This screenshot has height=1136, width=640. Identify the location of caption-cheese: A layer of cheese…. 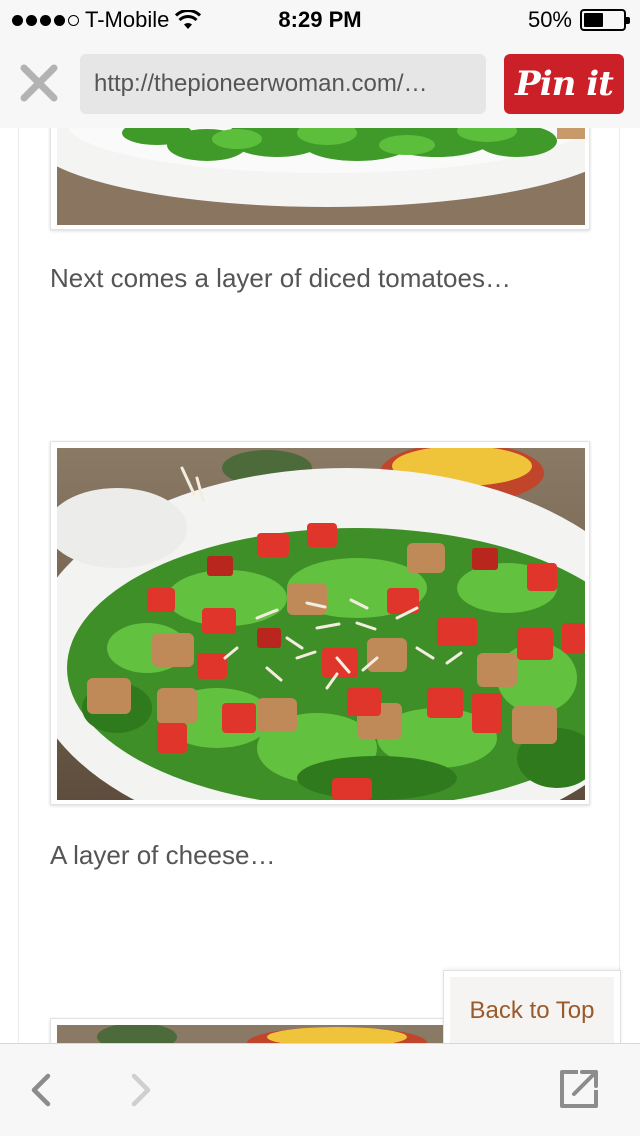
(163, 855).